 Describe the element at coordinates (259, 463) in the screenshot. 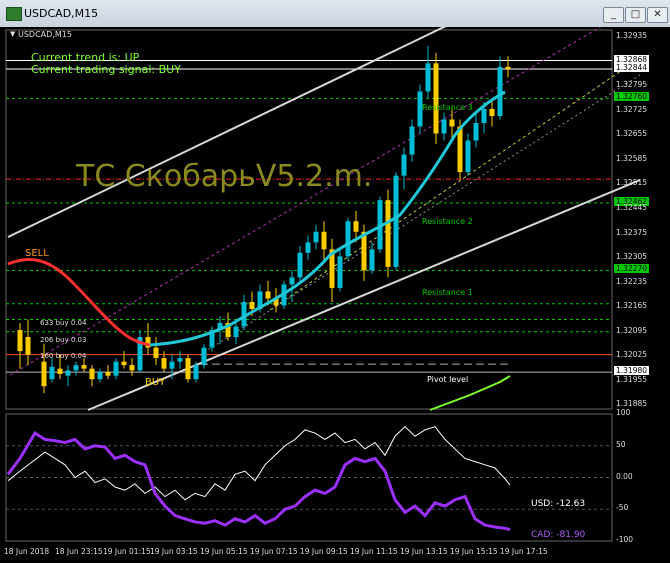

I see `usd-strength-line` at that location.